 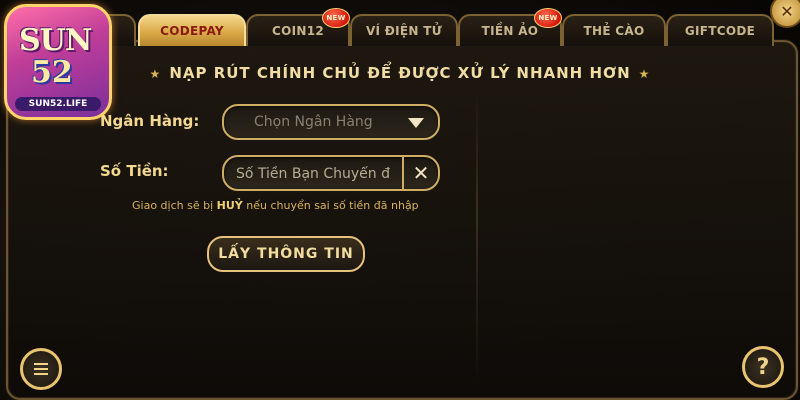 What do you see at coordinates (134, 171) in the screenshot?
I see `amount-label: Số Tiền:` at bounding box center [134, 171].